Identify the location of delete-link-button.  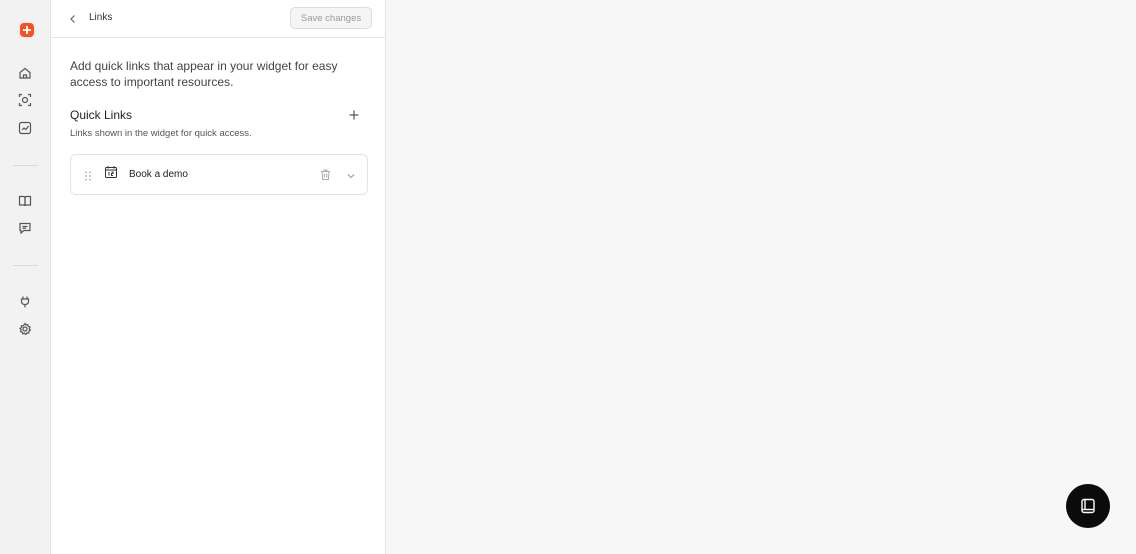
(325, 174).